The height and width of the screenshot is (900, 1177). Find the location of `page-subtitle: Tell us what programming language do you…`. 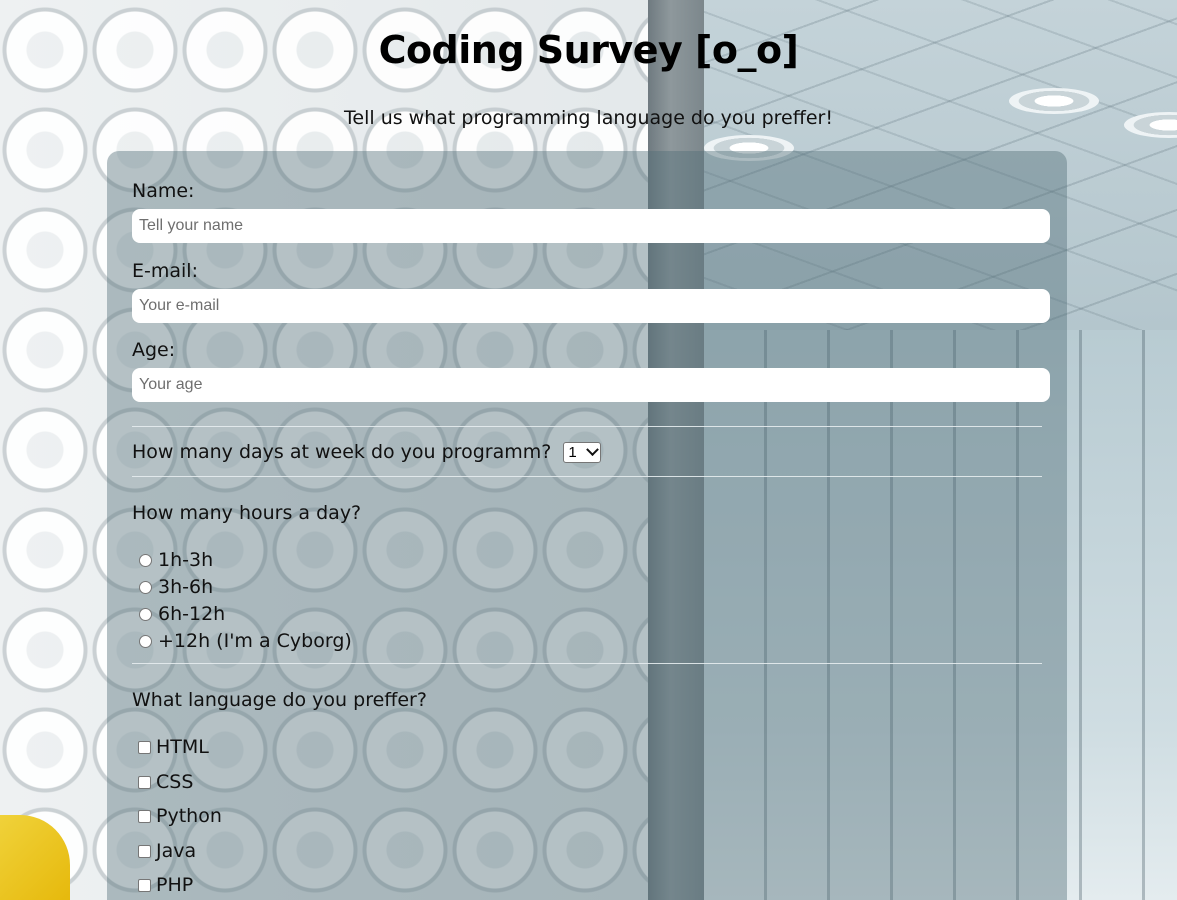

page-subtitle: Tell us what programming language do you… is located at coordinates (588, 118).